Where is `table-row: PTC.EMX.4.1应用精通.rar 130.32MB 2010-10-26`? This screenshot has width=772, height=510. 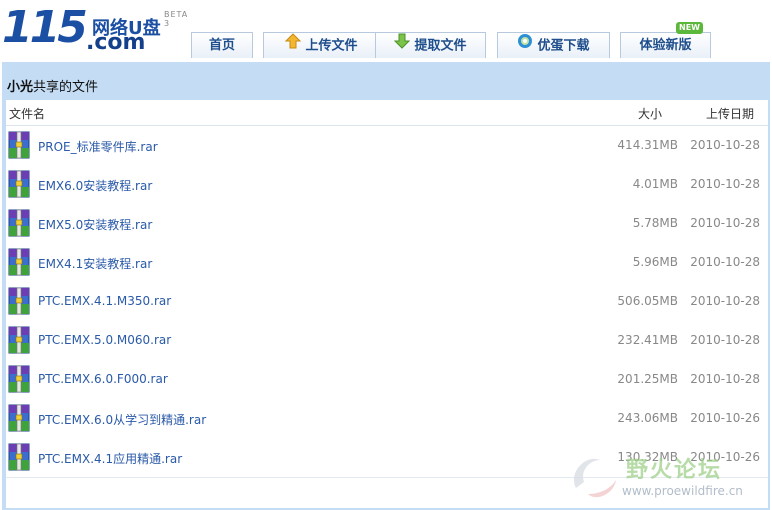
table-row: PTC.EMX.4.1应用精通.rar 130.32MB 2010-10-26 is located at coordinates (387, 458).